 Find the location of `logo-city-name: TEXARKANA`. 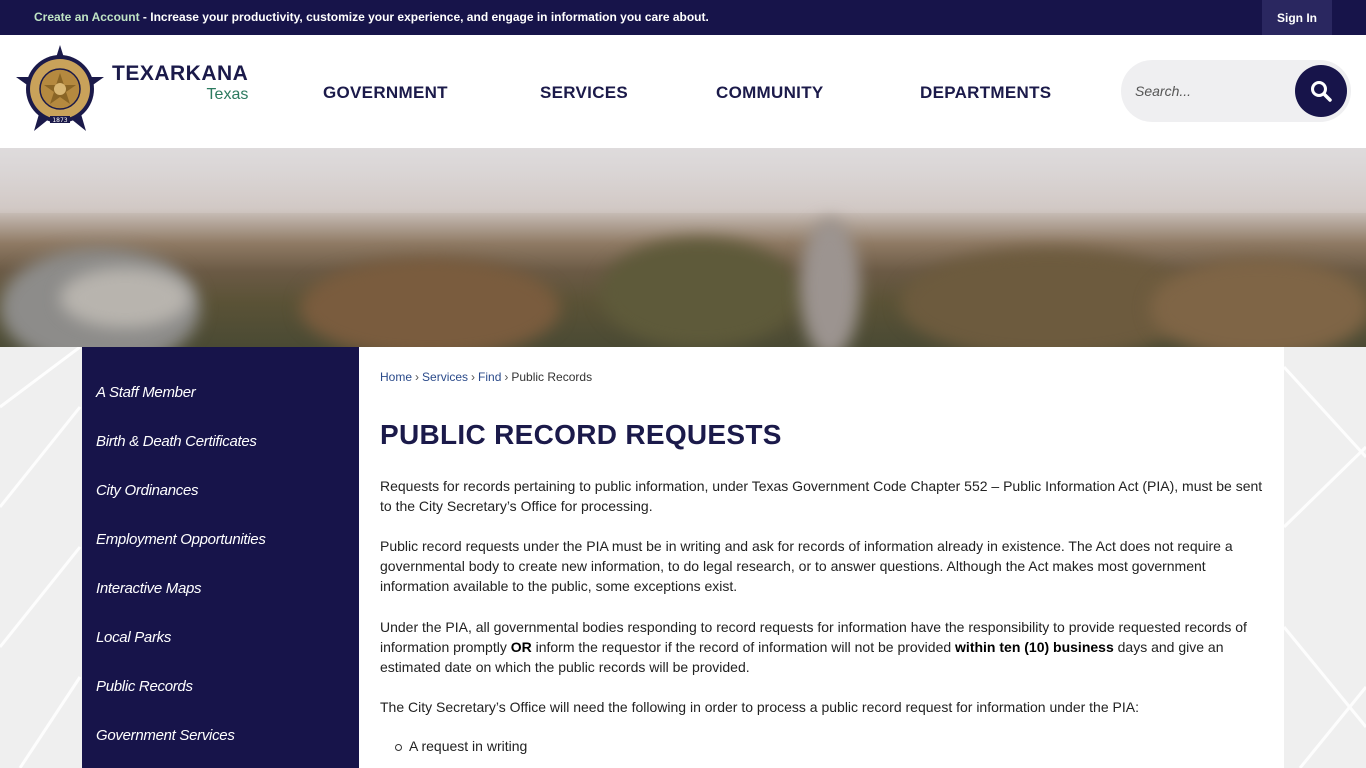

logo-city-name: TEXARKANA is located at coordinates (180, 73).